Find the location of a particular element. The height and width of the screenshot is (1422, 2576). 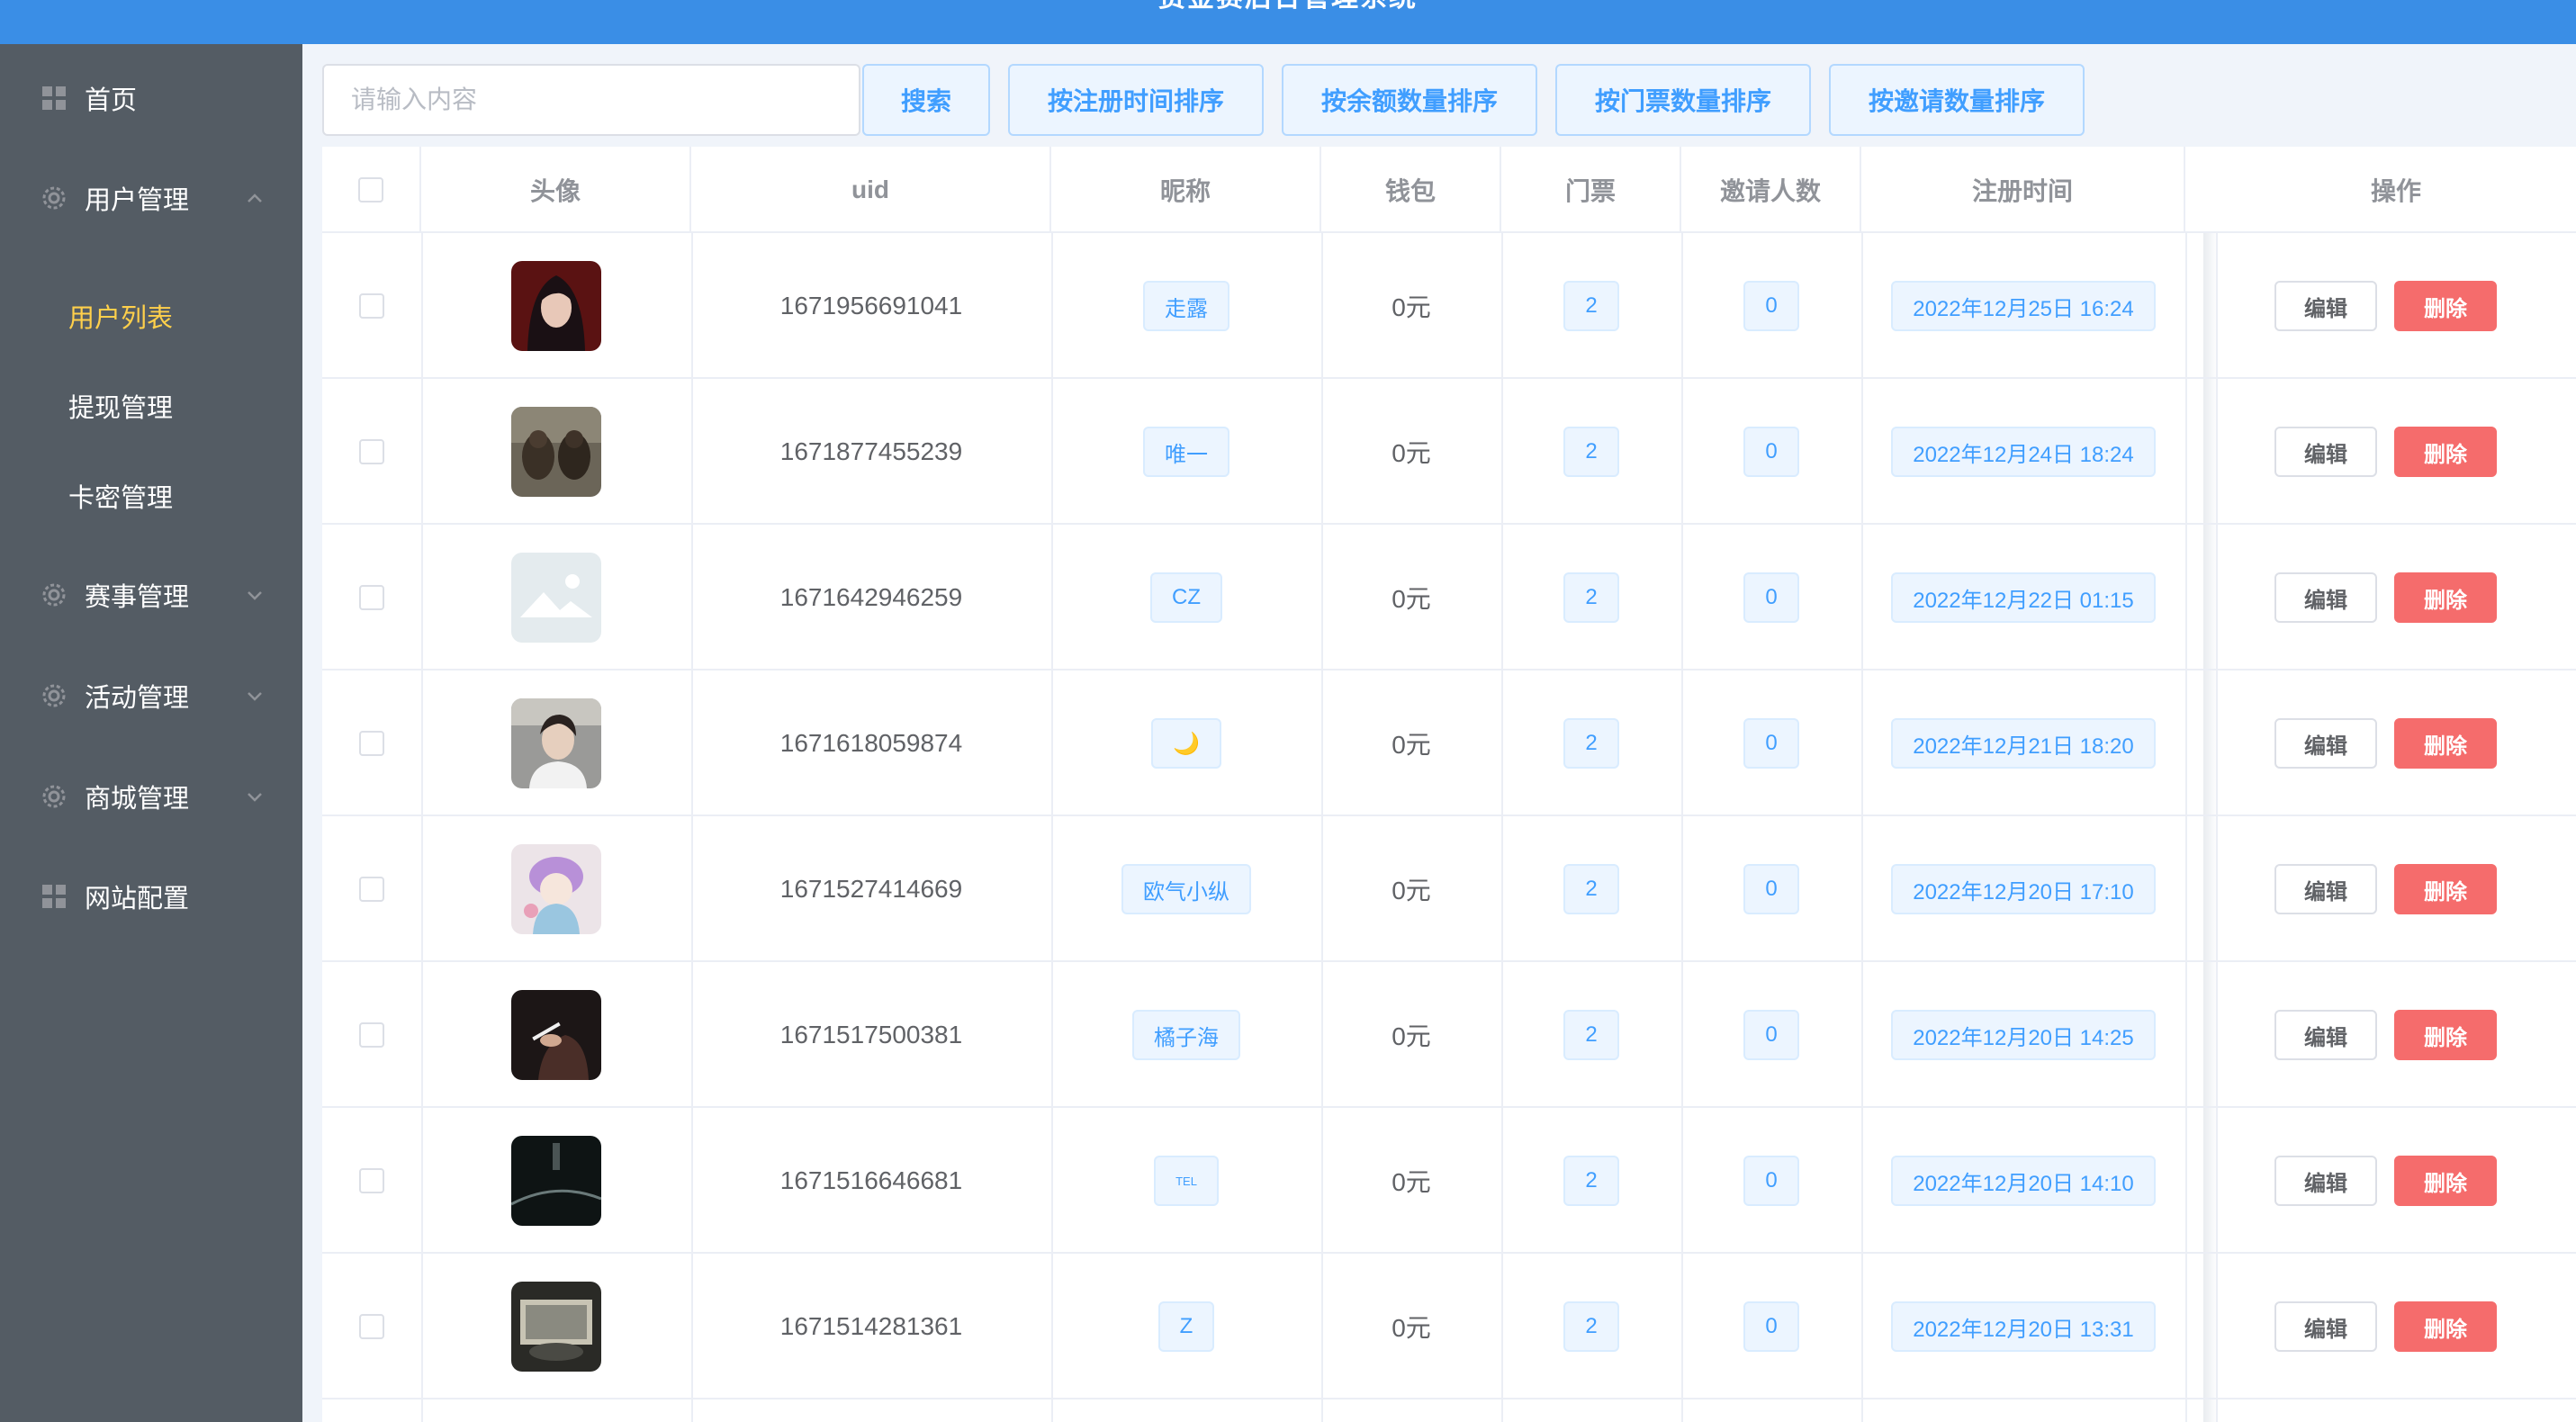

reg-time-tag: 2022年12月20日 13:31 is located at coordinates (2023, 1326).